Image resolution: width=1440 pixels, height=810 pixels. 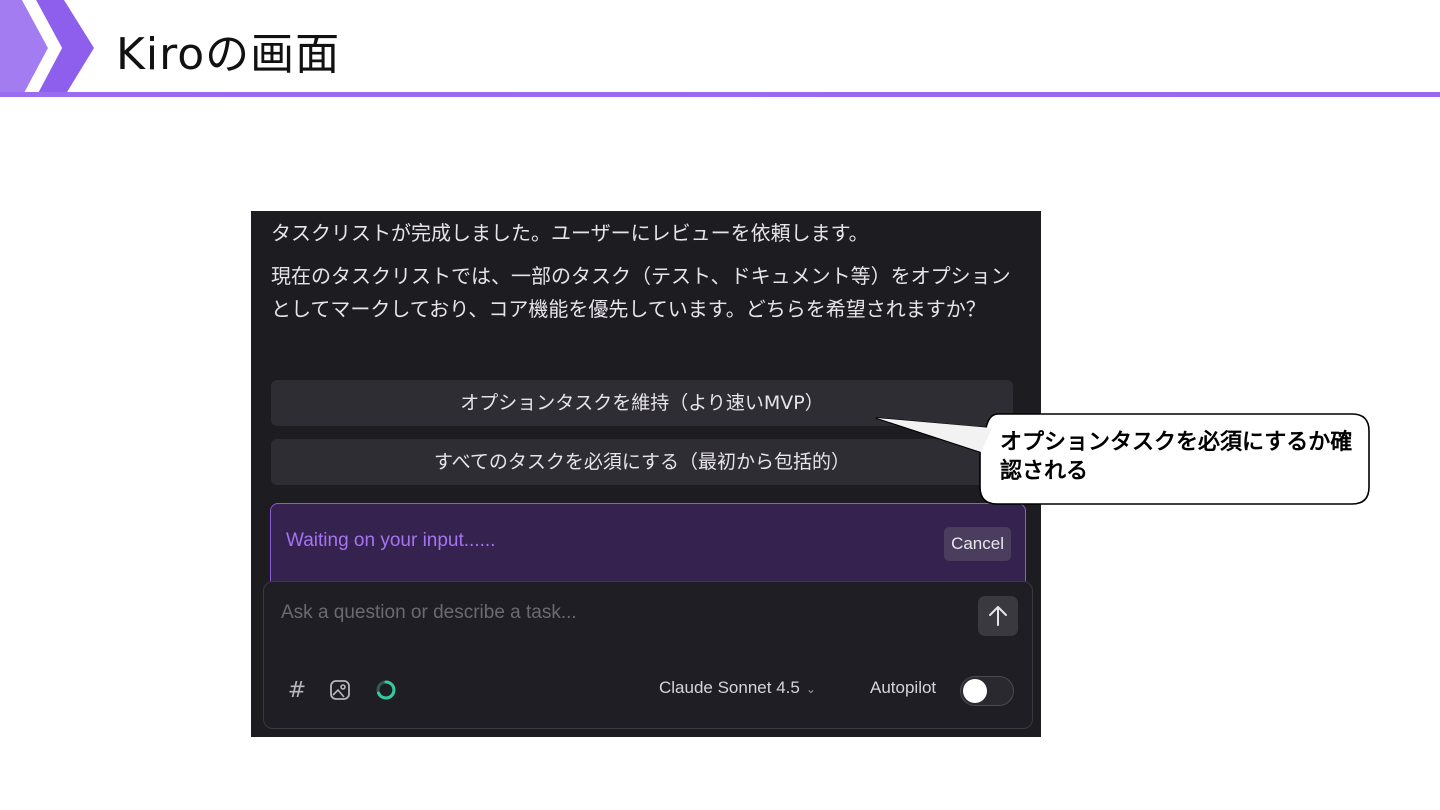 I want to click on spinner-icon, so click(x=386, y=690).